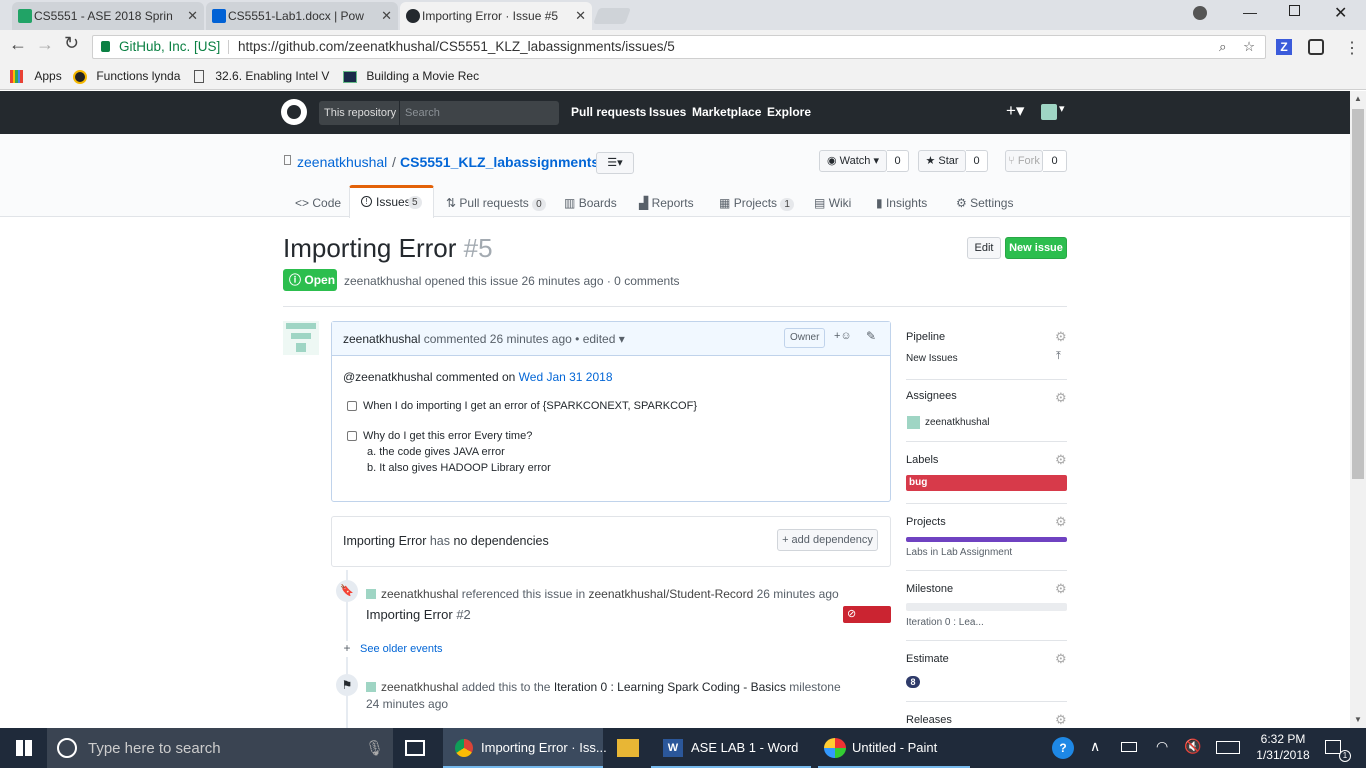  What do you see at coordinates (45, 44) in the screenshot?
I see `forward-icon: →` at bounding box center [45, 44].